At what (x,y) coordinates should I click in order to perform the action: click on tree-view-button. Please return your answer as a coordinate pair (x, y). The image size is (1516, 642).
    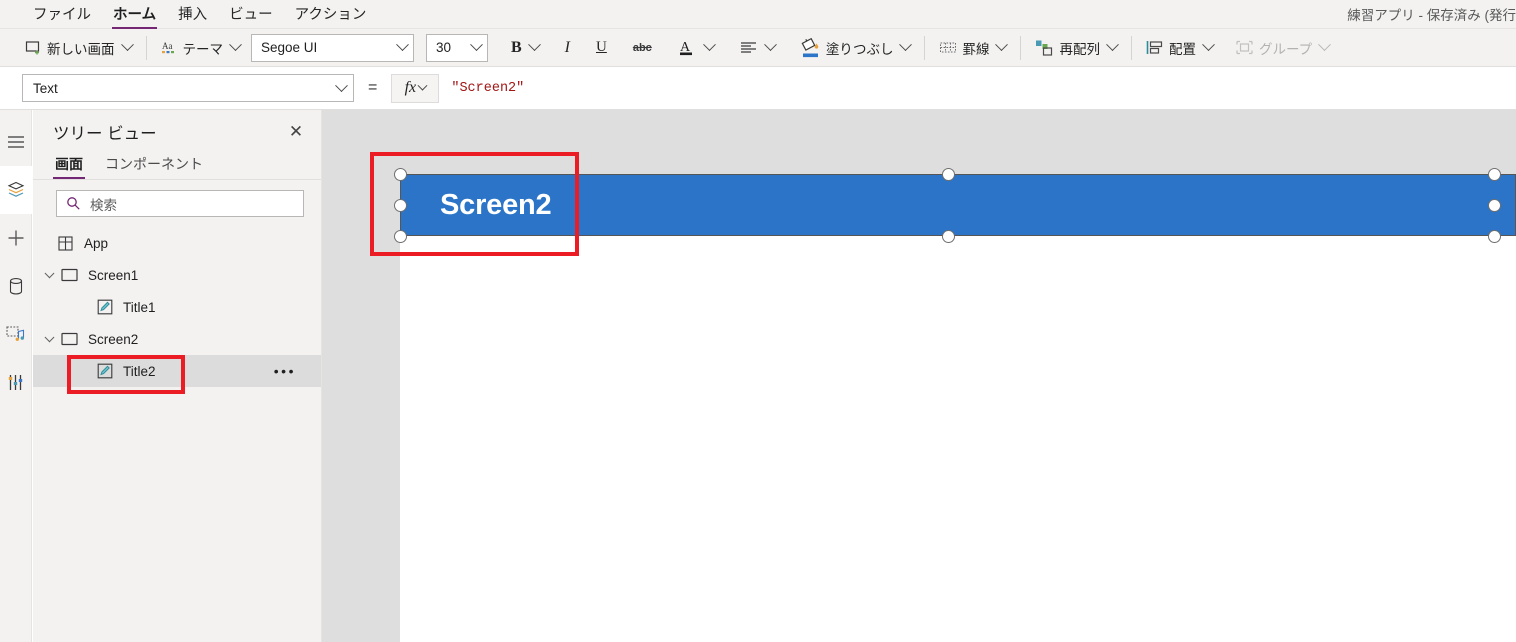
    Looking at the image, I should click on (16, 190).